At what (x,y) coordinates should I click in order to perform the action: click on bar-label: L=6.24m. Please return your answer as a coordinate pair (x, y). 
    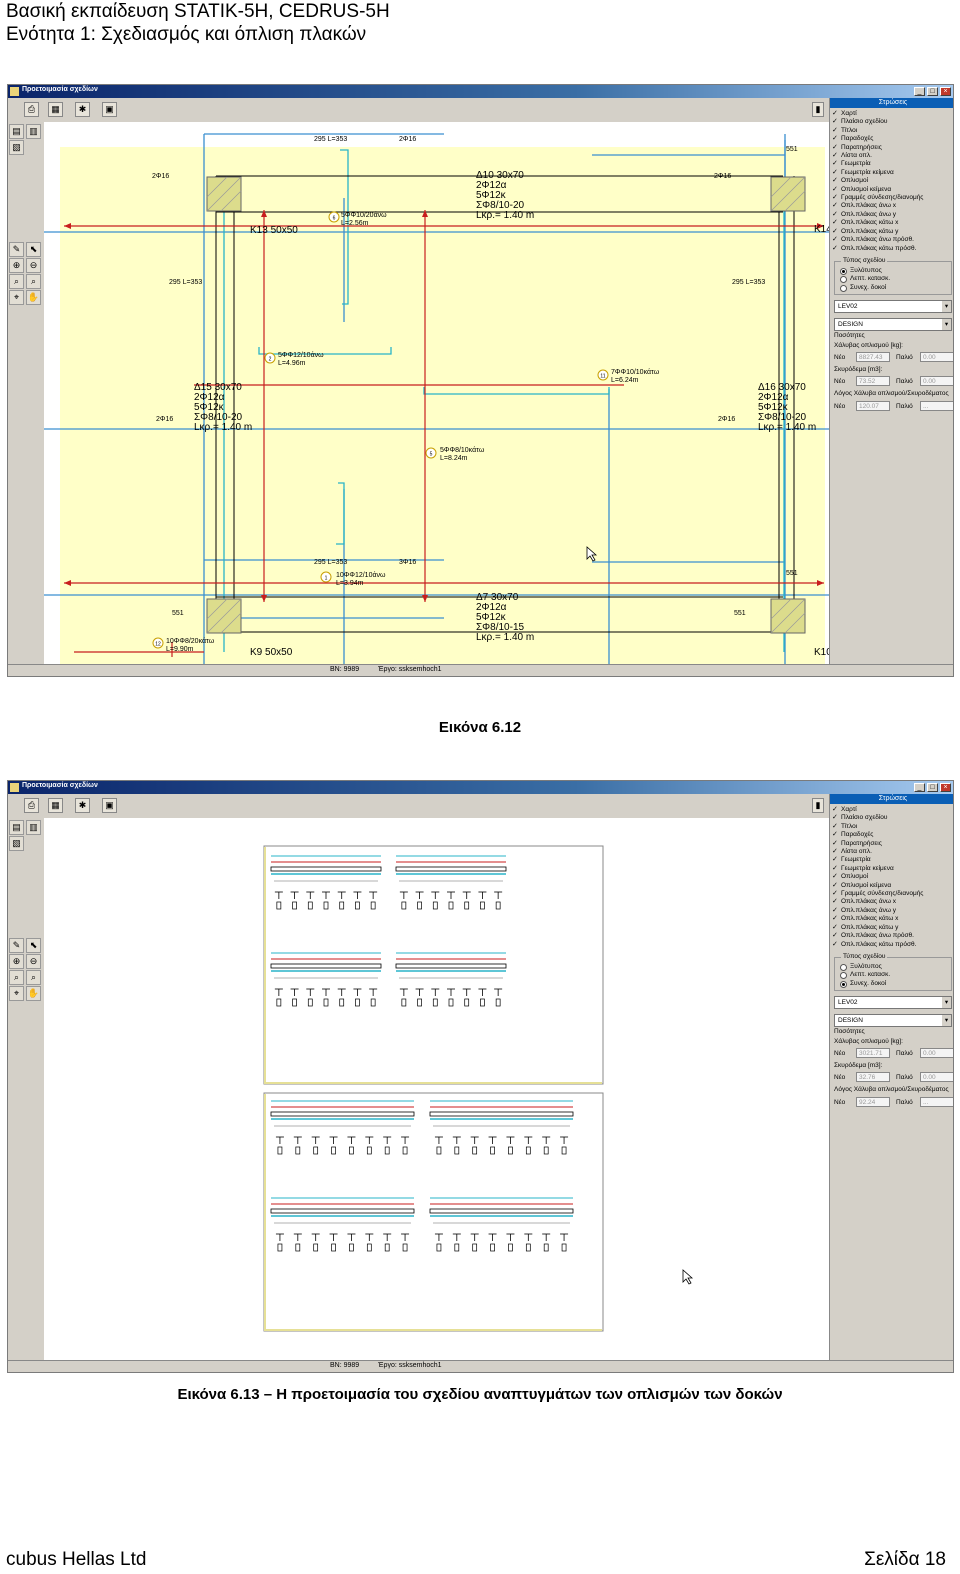
    Looking at the image, I should click on (625, 380).